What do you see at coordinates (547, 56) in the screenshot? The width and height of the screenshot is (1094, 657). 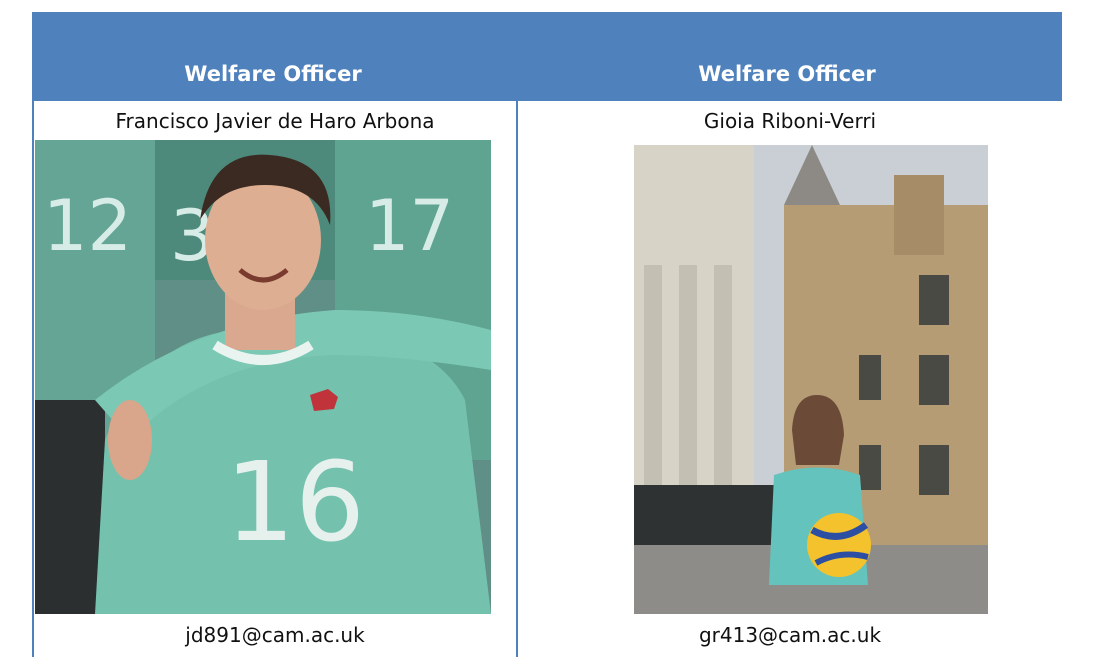 I see `table-header-row: Welfare Officer Welfare Officer` at bounding box center [547, 56].